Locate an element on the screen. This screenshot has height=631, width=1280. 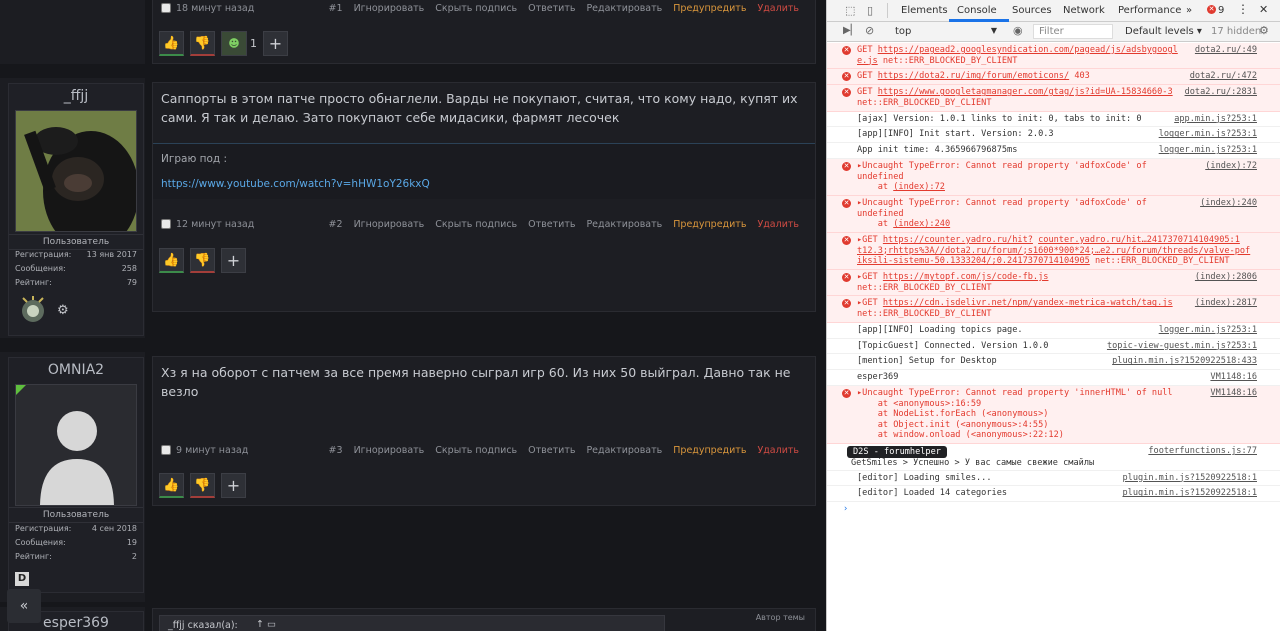
menu-kebab-icon: ⋮ is located at coordinates (1243, 9).